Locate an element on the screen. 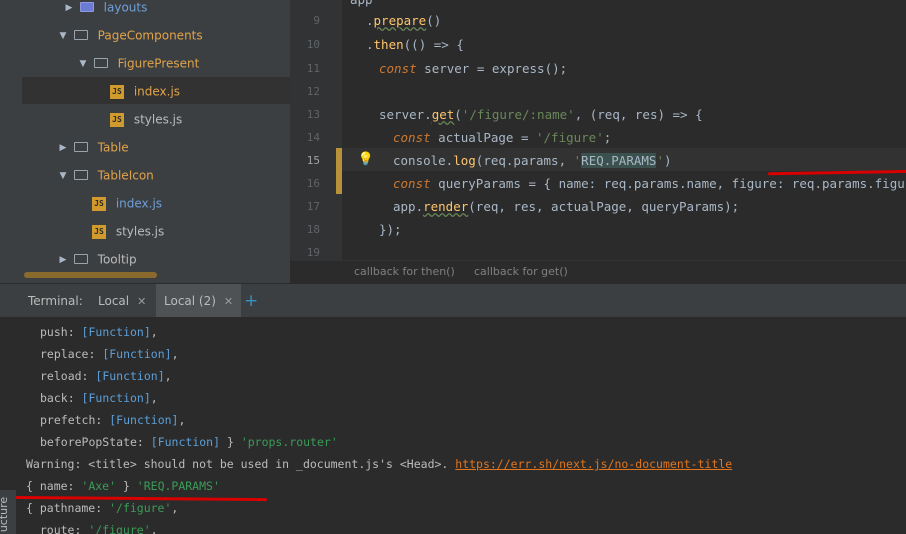  code-line: const actualPage = '/figure'; is located at coordinates (502, 137).